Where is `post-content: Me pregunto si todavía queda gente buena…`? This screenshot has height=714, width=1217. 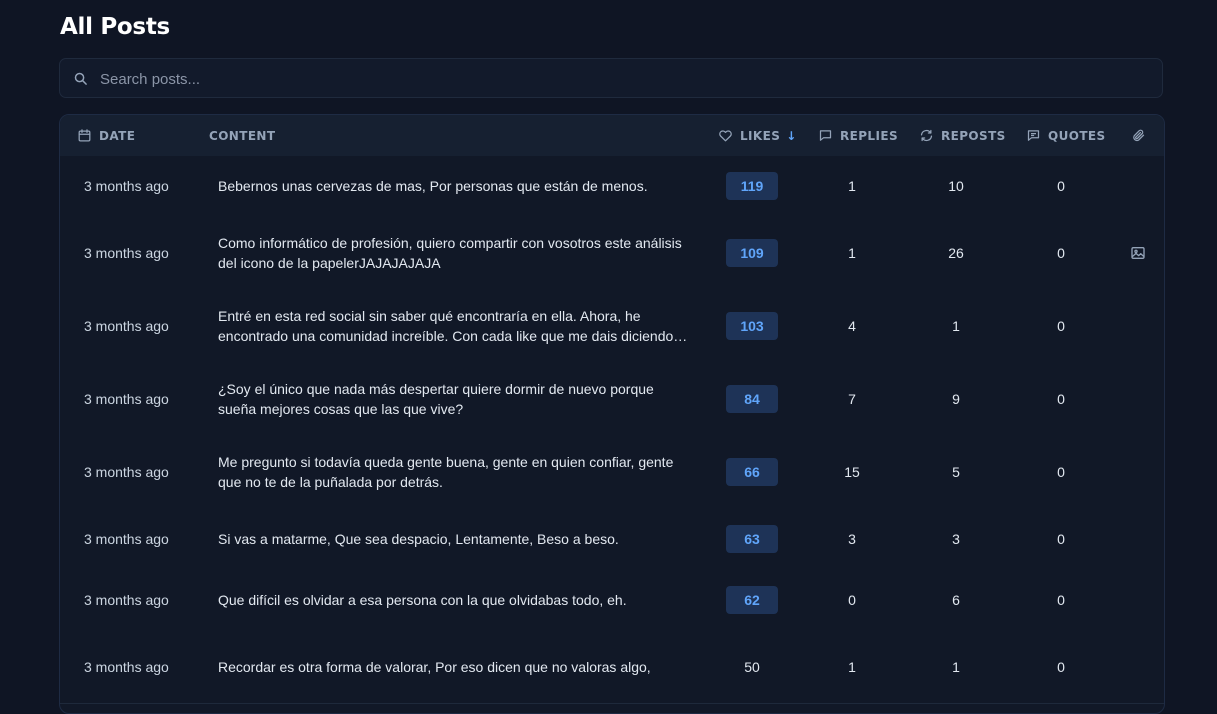 post-content: Me pregunto si todavía queda gente buena… is located at coordinates (453, 471).